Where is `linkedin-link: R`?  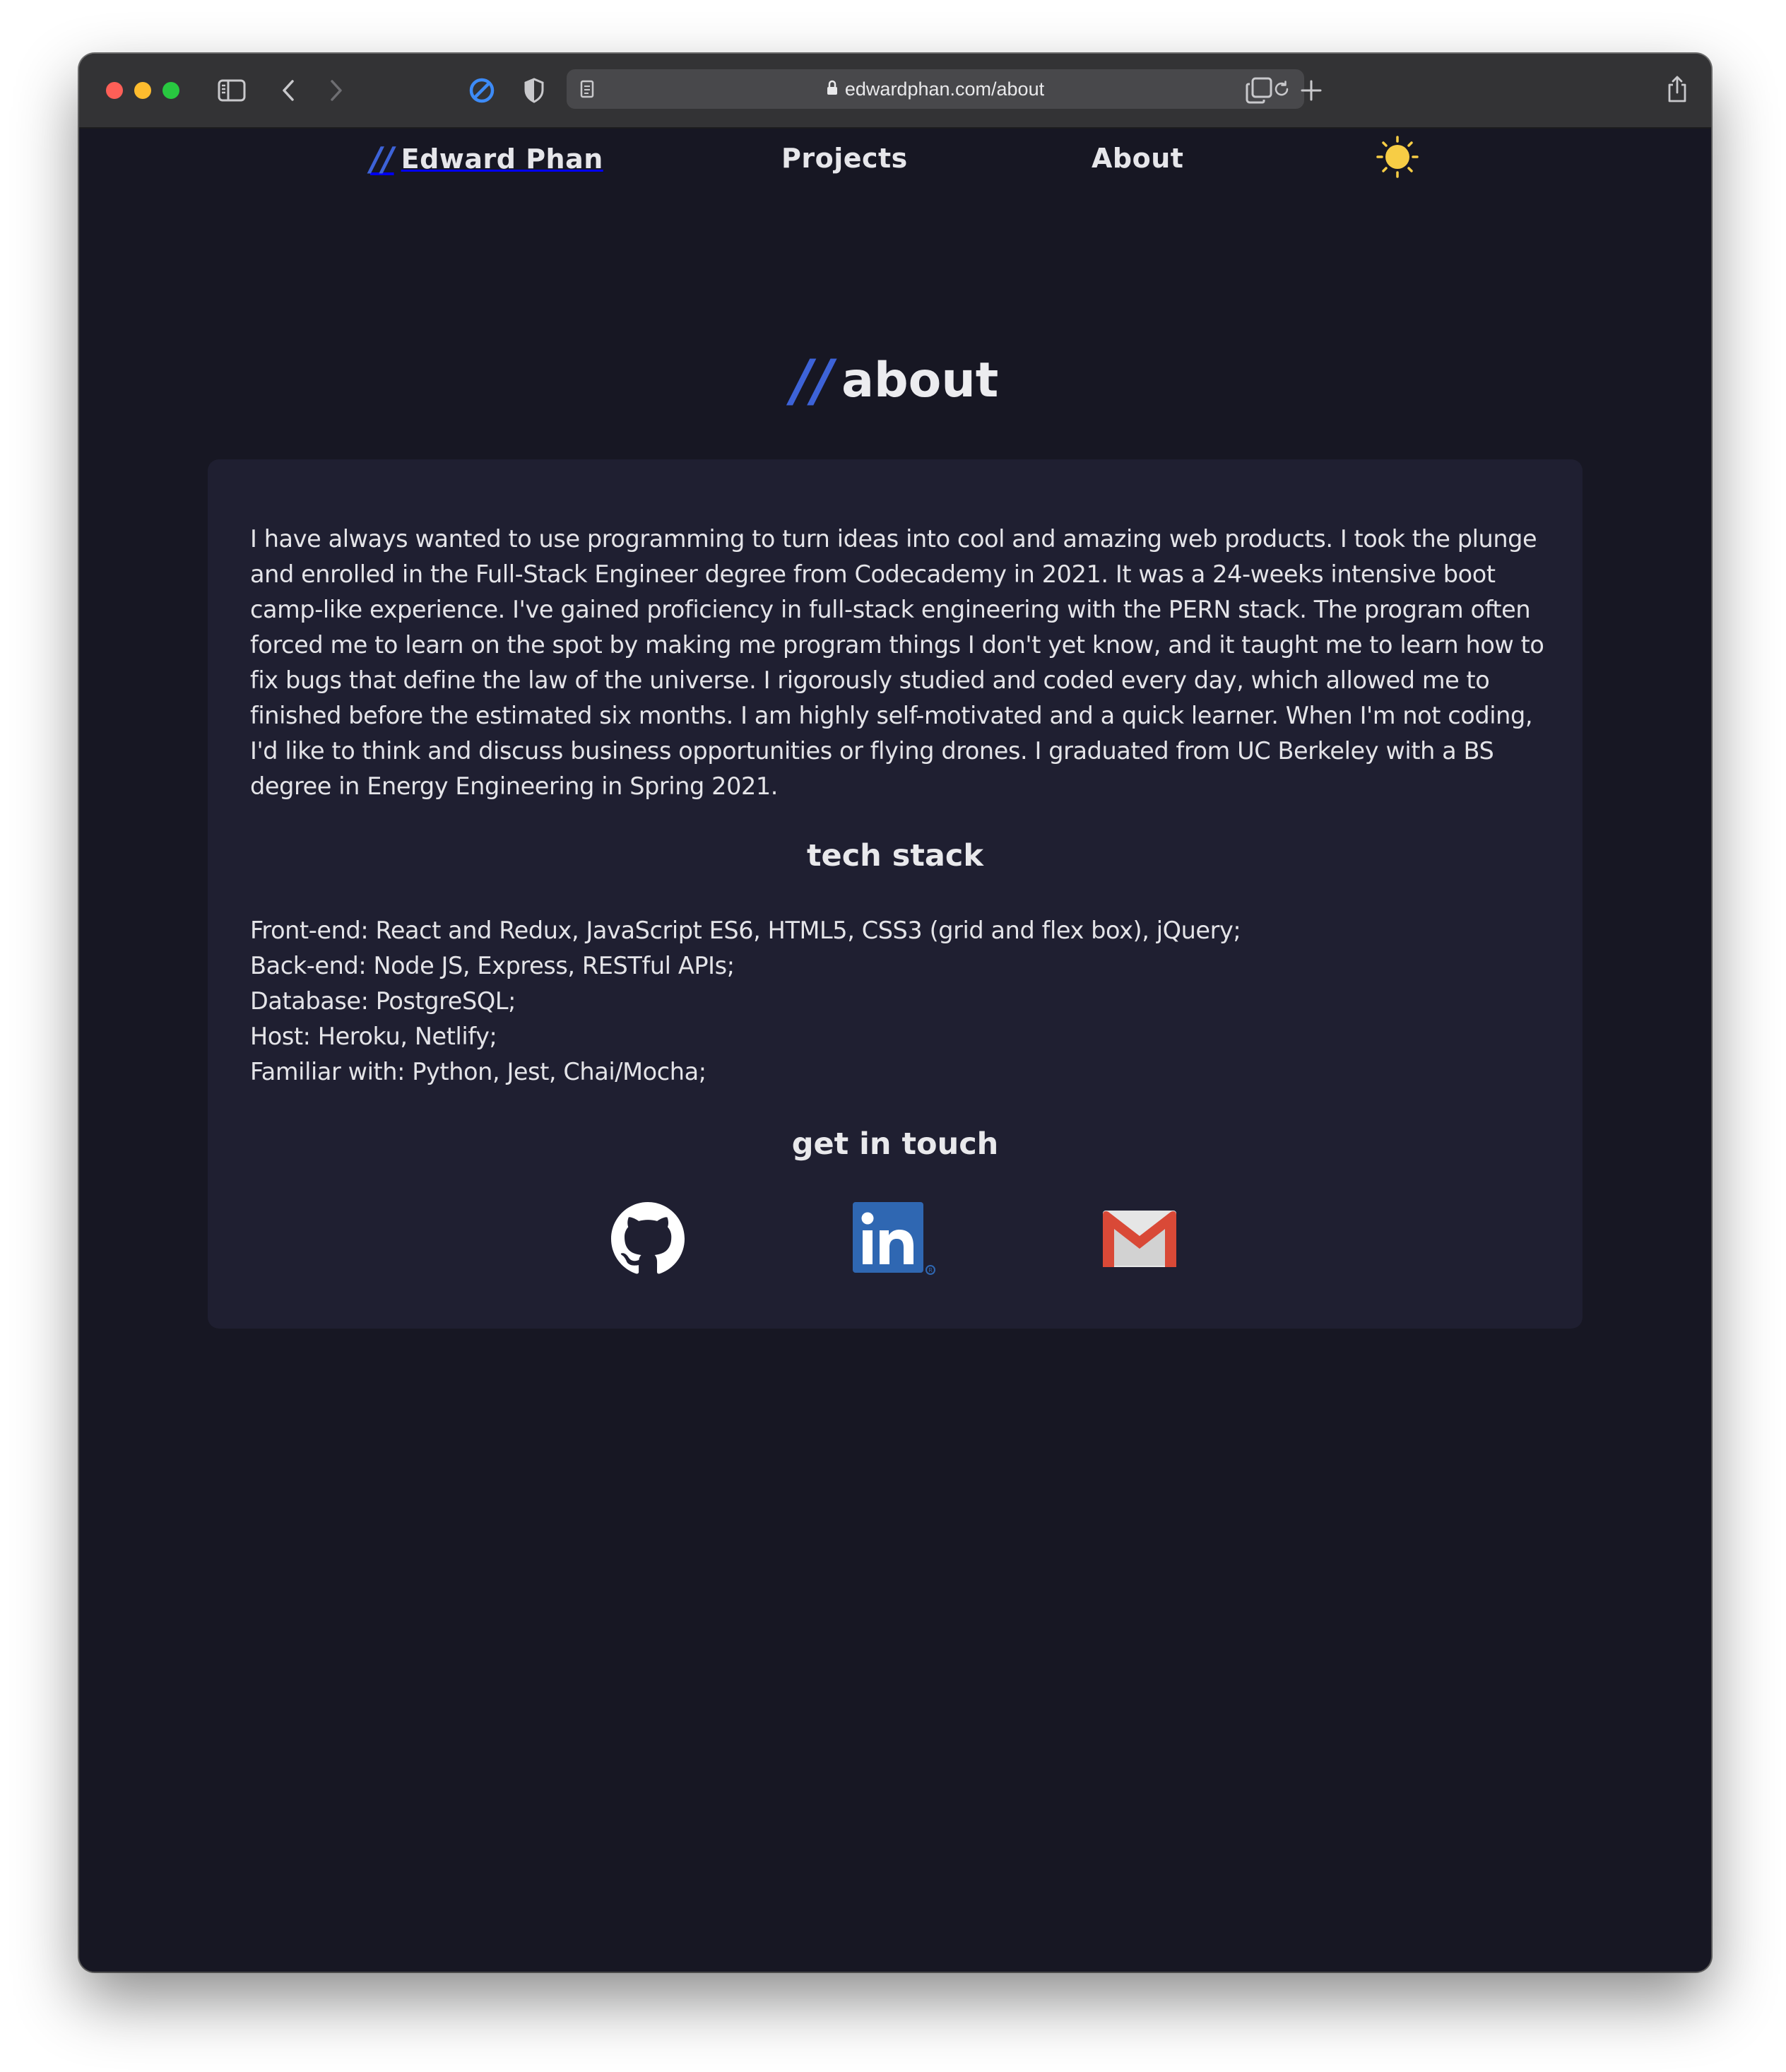 linkedin-link: R is located at coordinates (894, 1240).